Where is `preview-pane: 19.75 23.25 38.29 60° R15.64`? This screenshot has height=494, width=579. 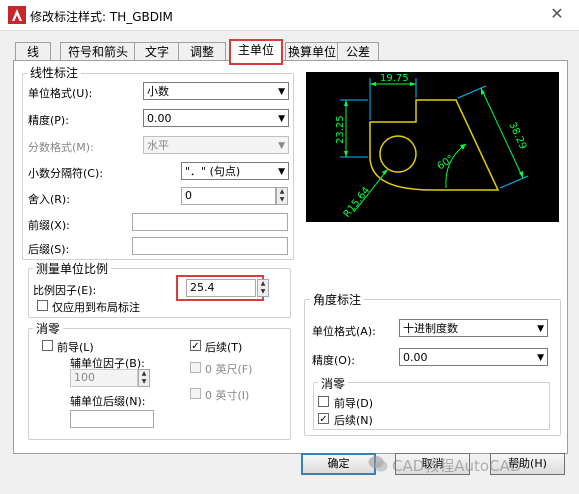 preview-pane: 19.75 23.25 38.29 60° R15.64 is located at coordinates (432, 147).